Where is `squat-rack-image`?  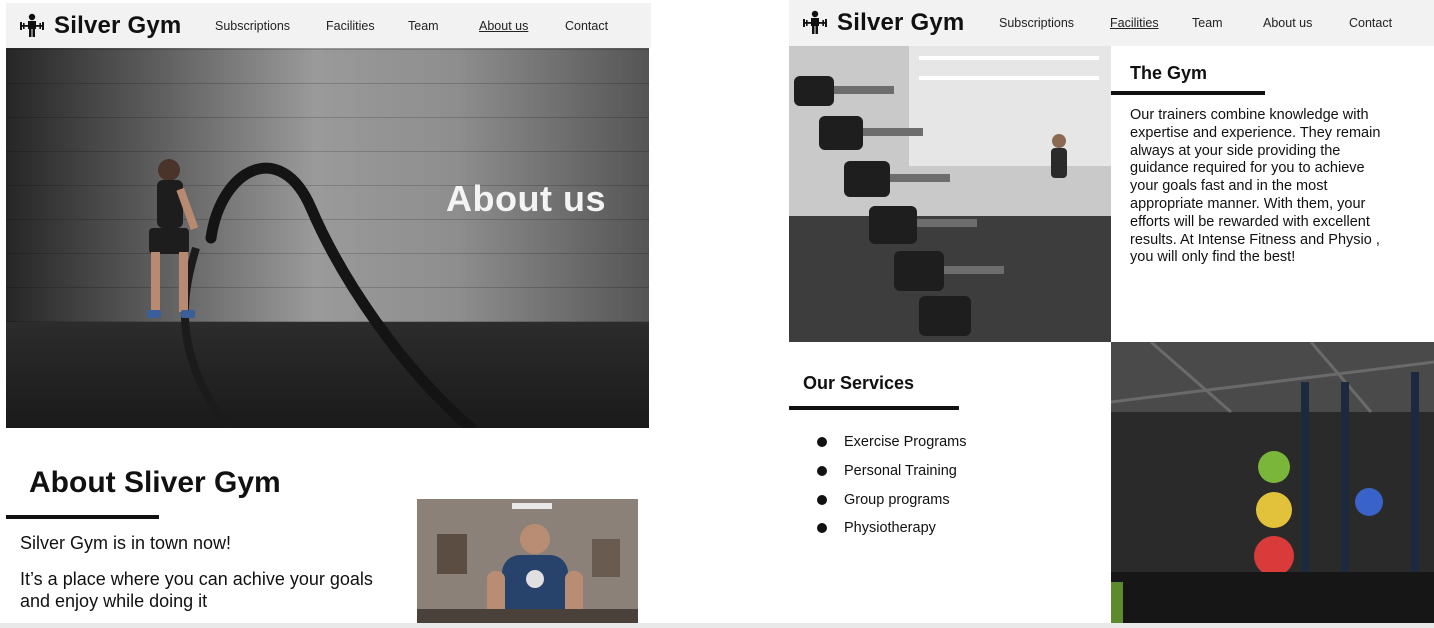
squat-rack-image is located at coordinates (1272, 485).